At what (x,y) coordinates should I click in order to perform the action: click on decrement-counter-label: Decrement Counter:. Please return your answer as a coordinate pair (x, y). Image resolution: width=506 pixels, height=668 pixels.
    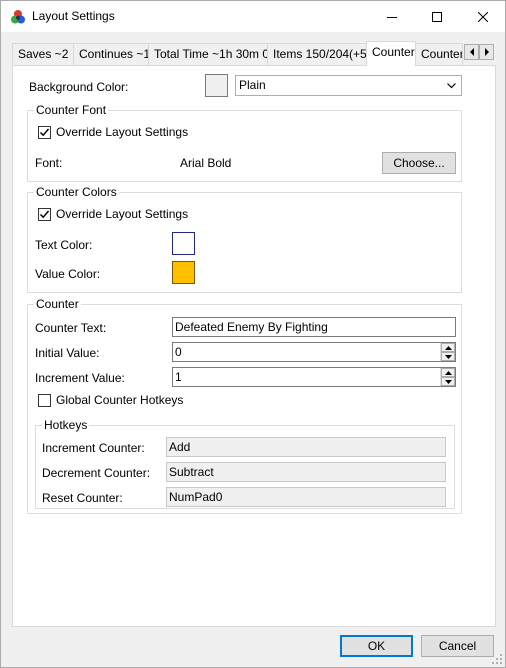
    Looking at the image, I should click on (96, 473).